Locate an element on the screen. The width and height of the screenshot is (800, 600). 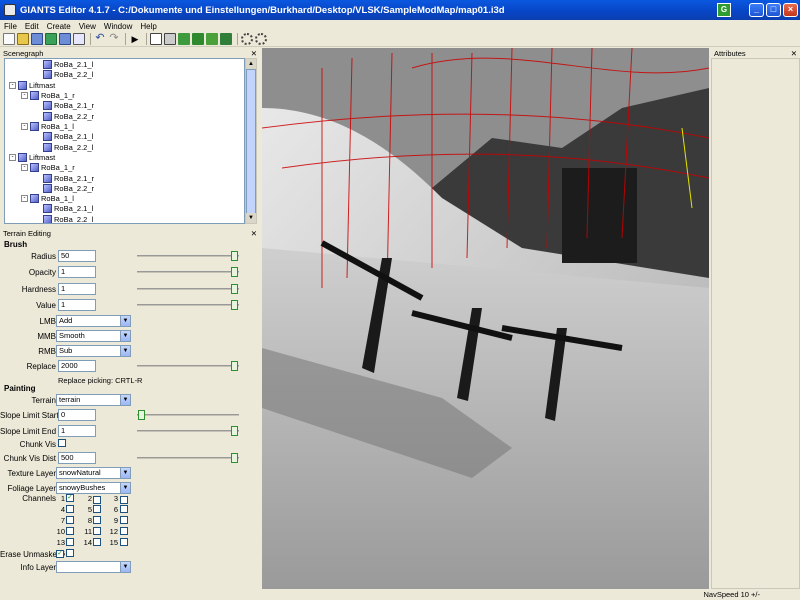
opacity-input: 1 is located at coordinates (77, 272).